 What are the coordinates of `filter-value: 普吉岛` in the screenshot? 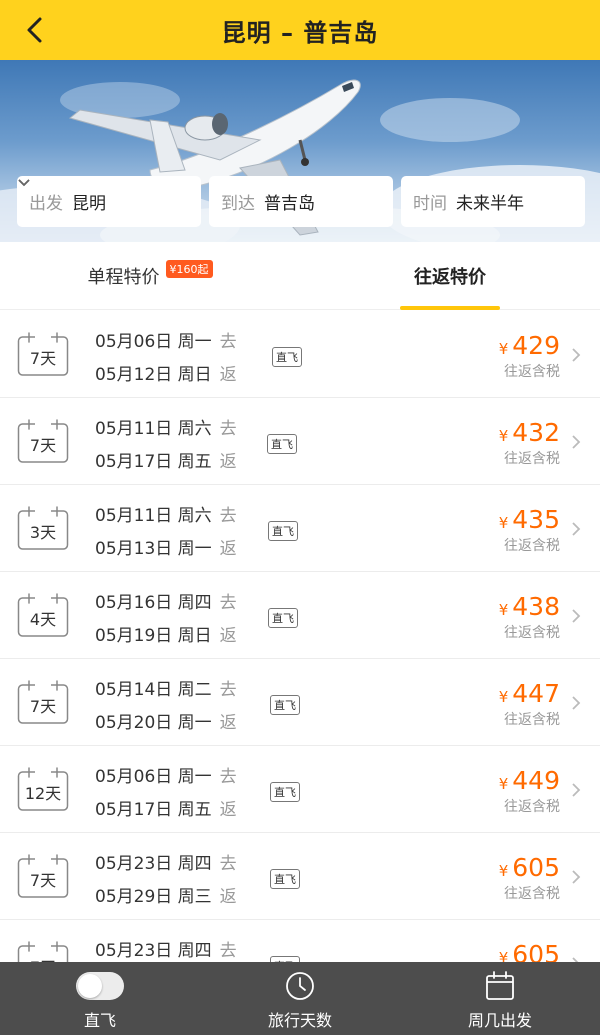 It's located at (289, 204).